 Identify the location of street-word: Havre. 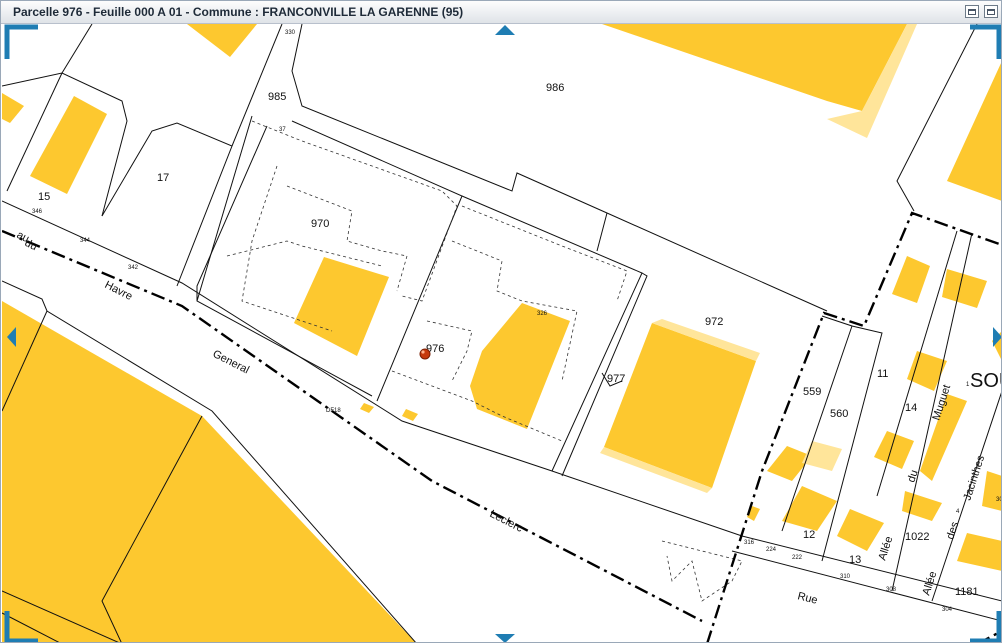
(119, 291).